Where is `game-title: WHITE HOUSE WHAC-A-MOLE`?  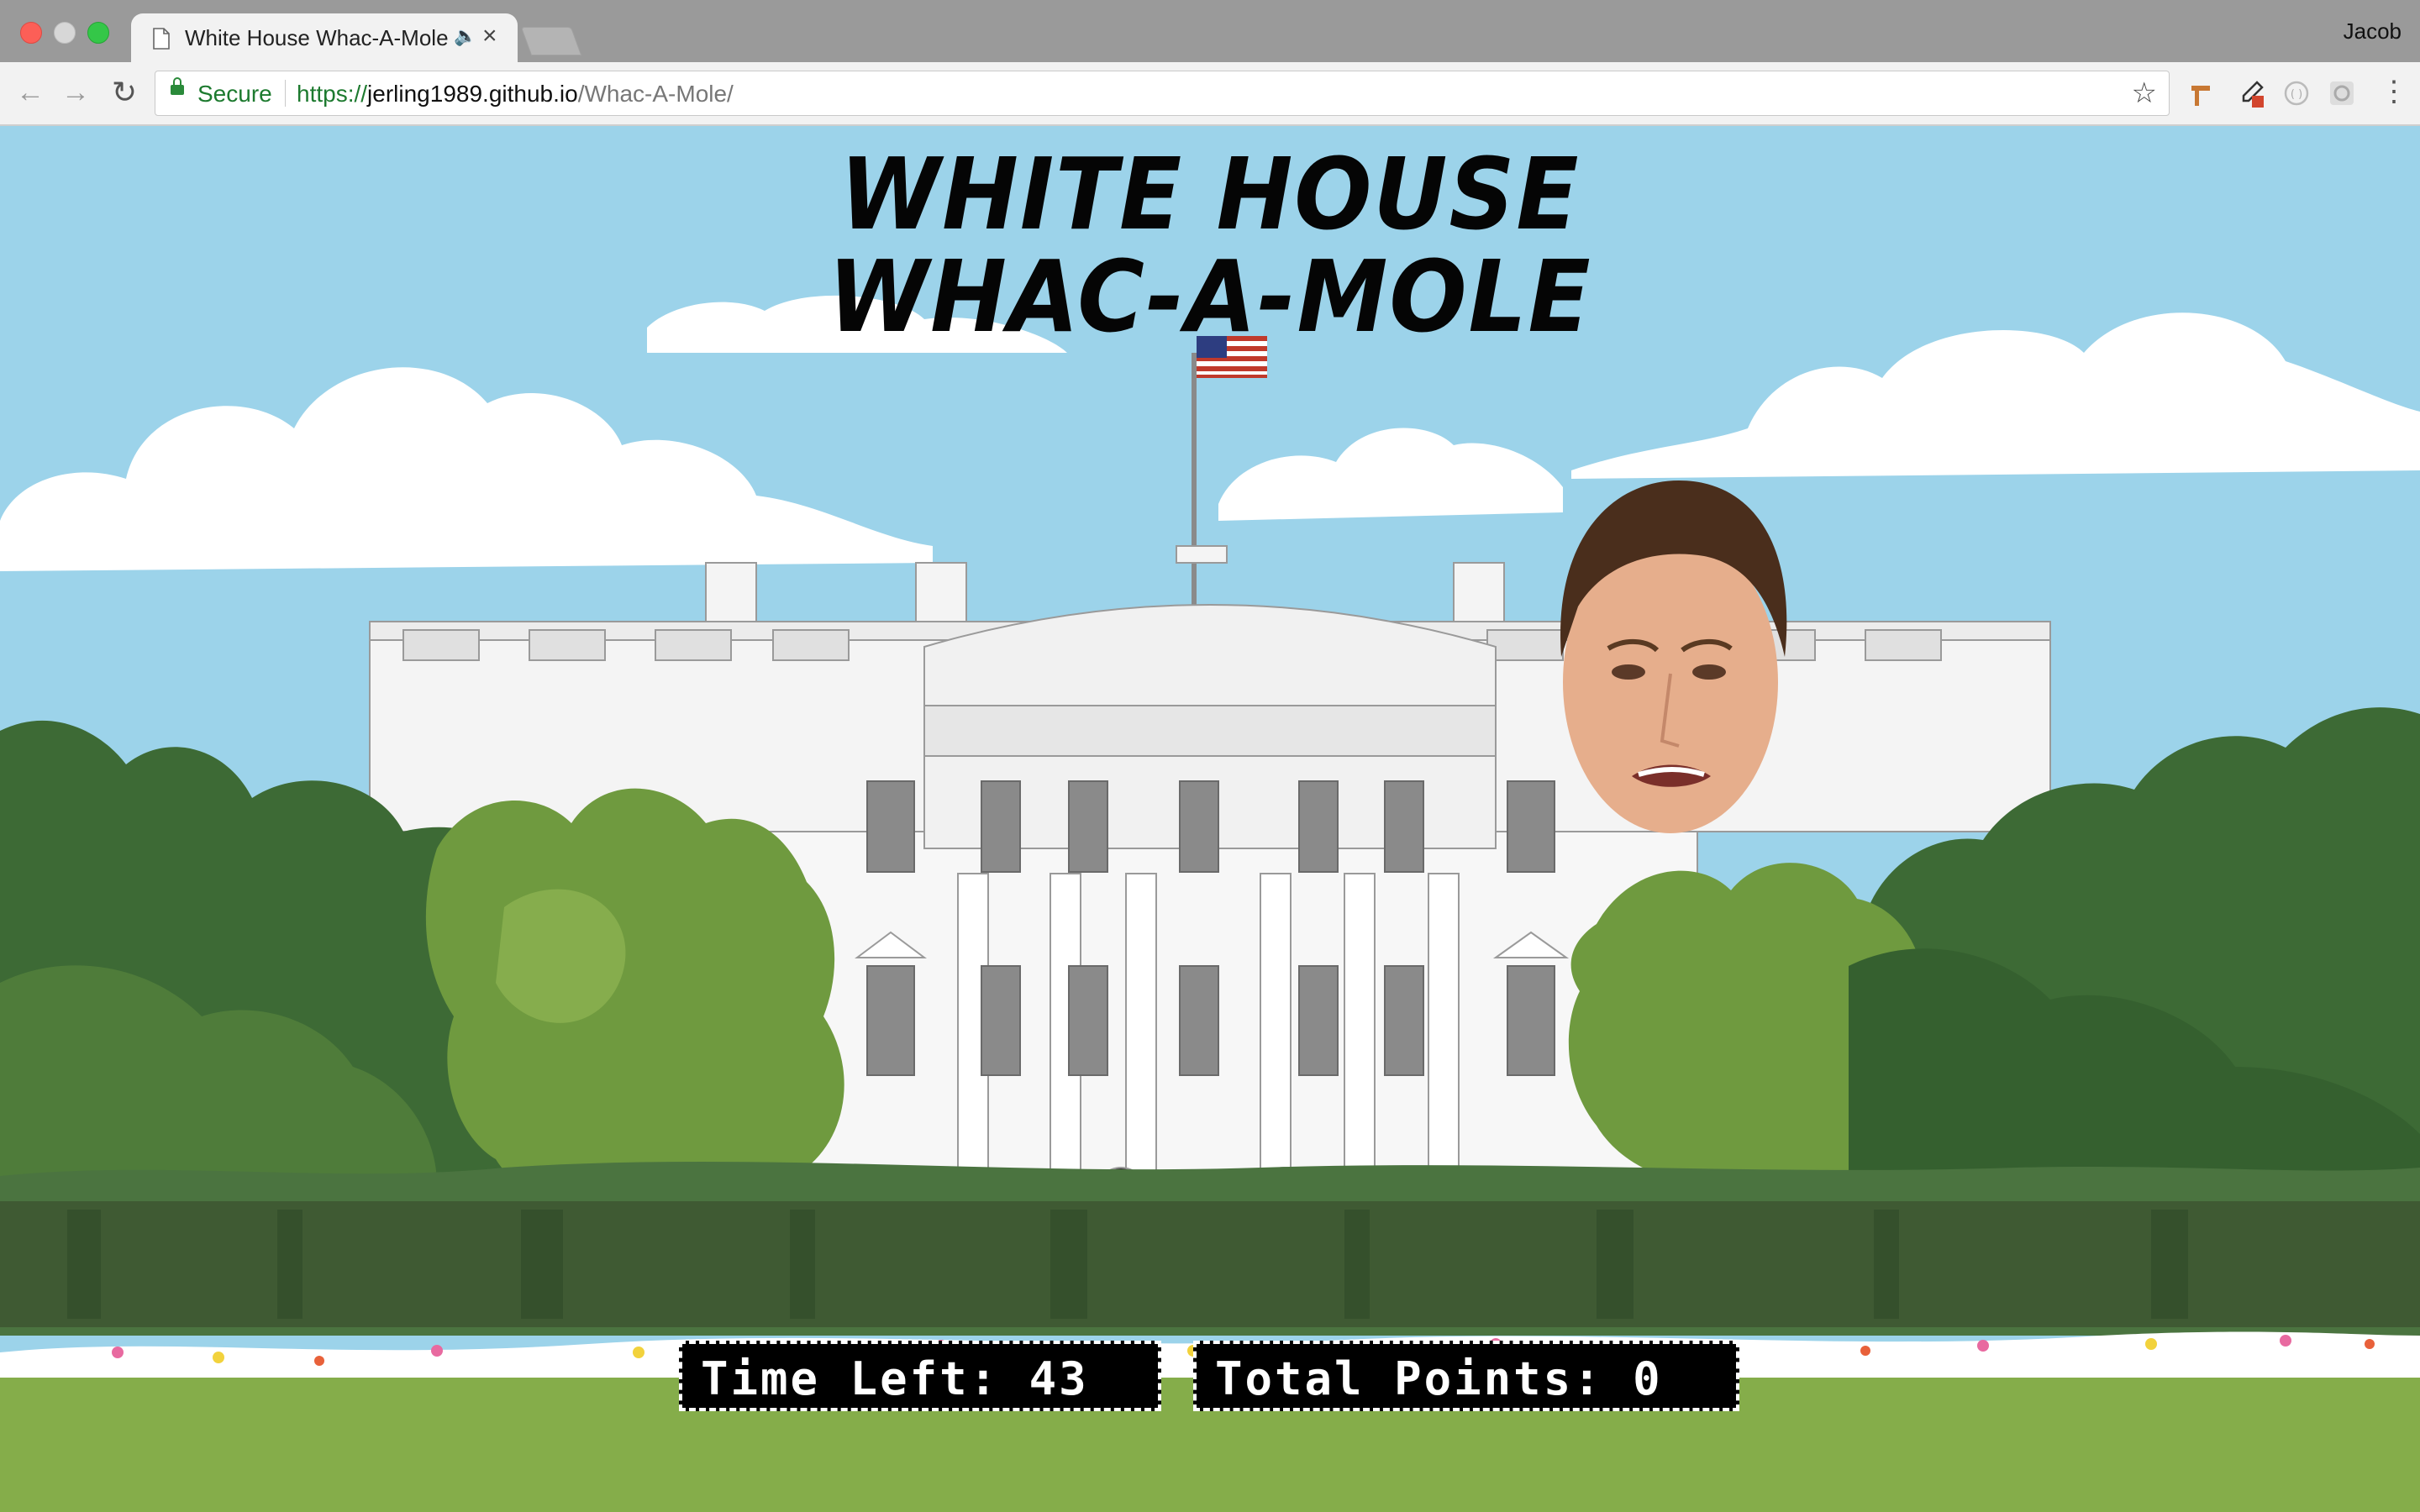 game-title: WHITE HOUSE WHAC-A-MOLE is located at coordinates (1210, 245).